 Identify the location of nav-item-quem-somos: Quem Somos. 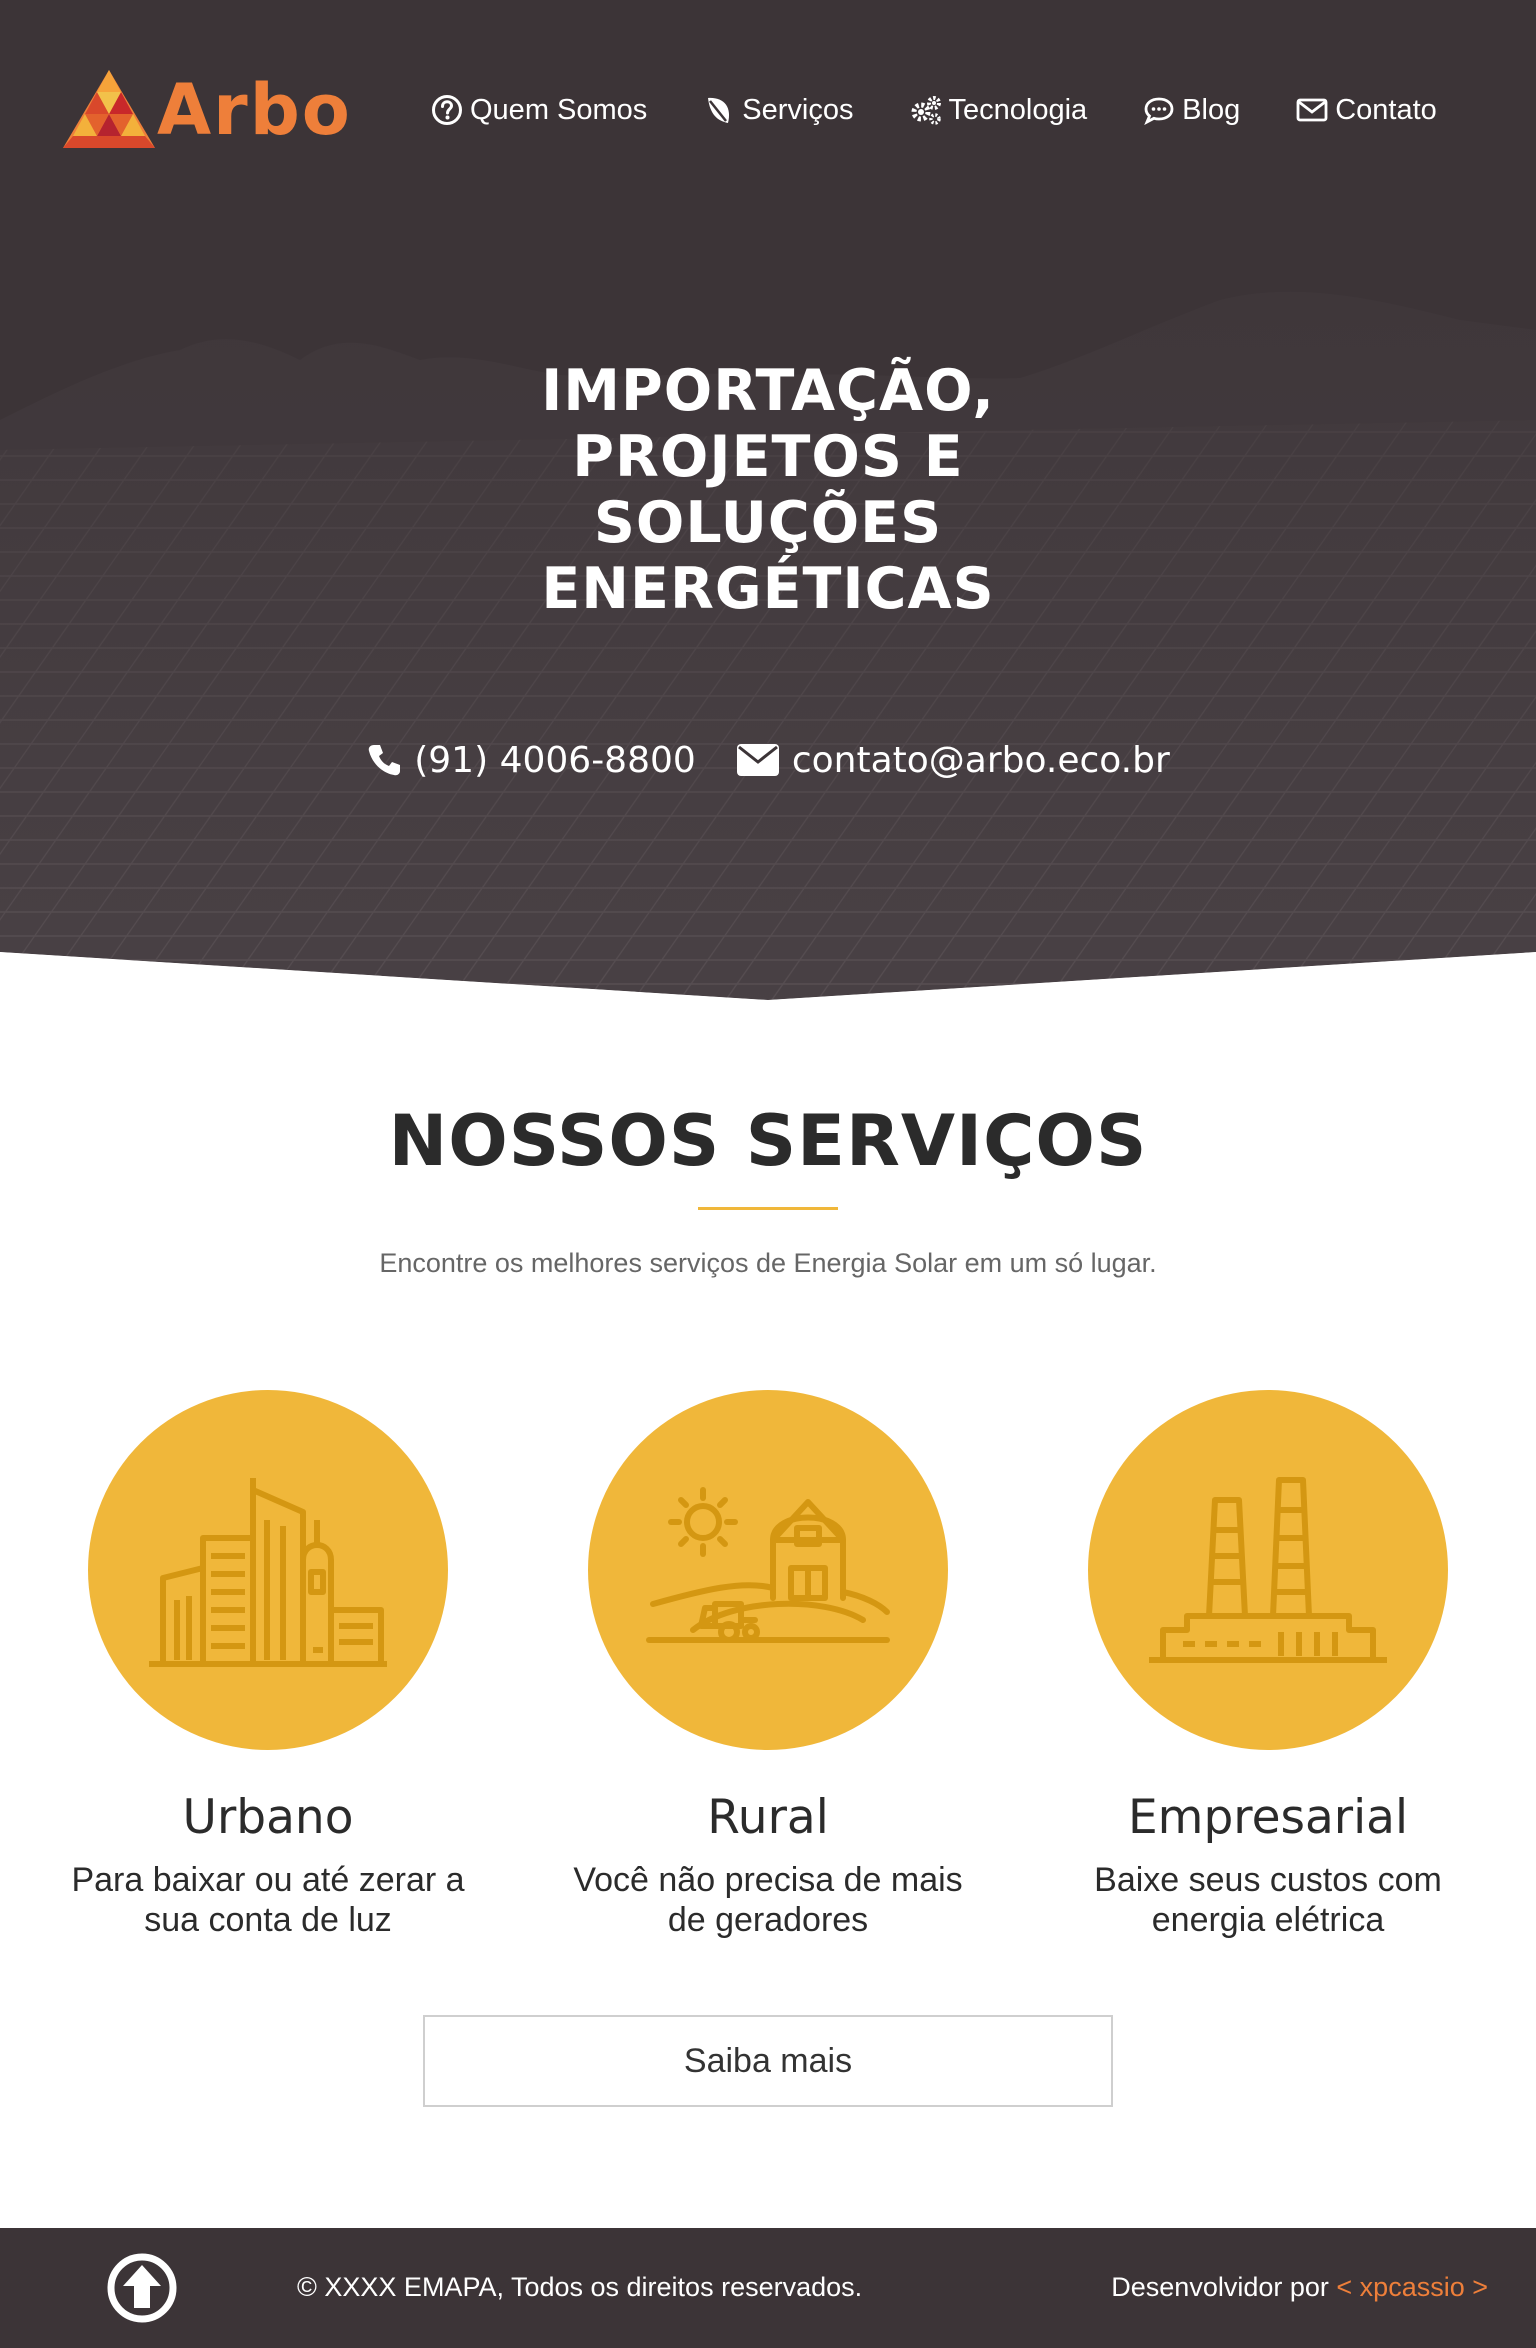
(538, 110).